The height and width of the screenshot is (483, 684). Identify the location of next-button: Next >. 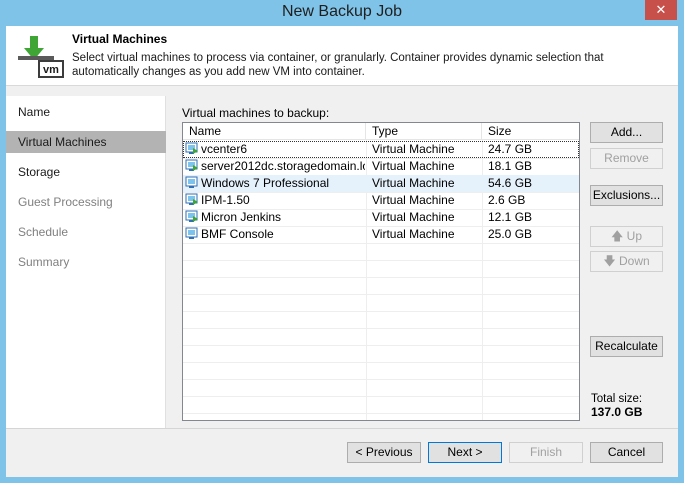
(465, 452).